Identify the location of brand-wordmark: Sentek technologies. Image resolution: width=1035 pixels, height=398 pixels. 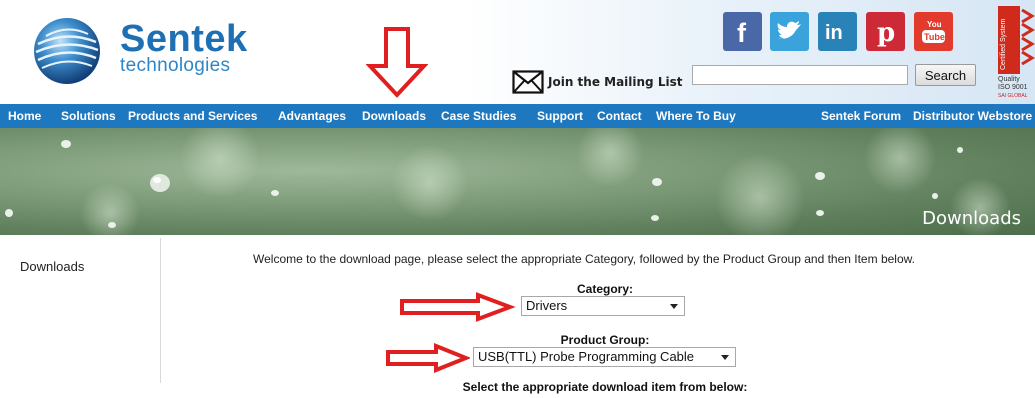
(184, 47).